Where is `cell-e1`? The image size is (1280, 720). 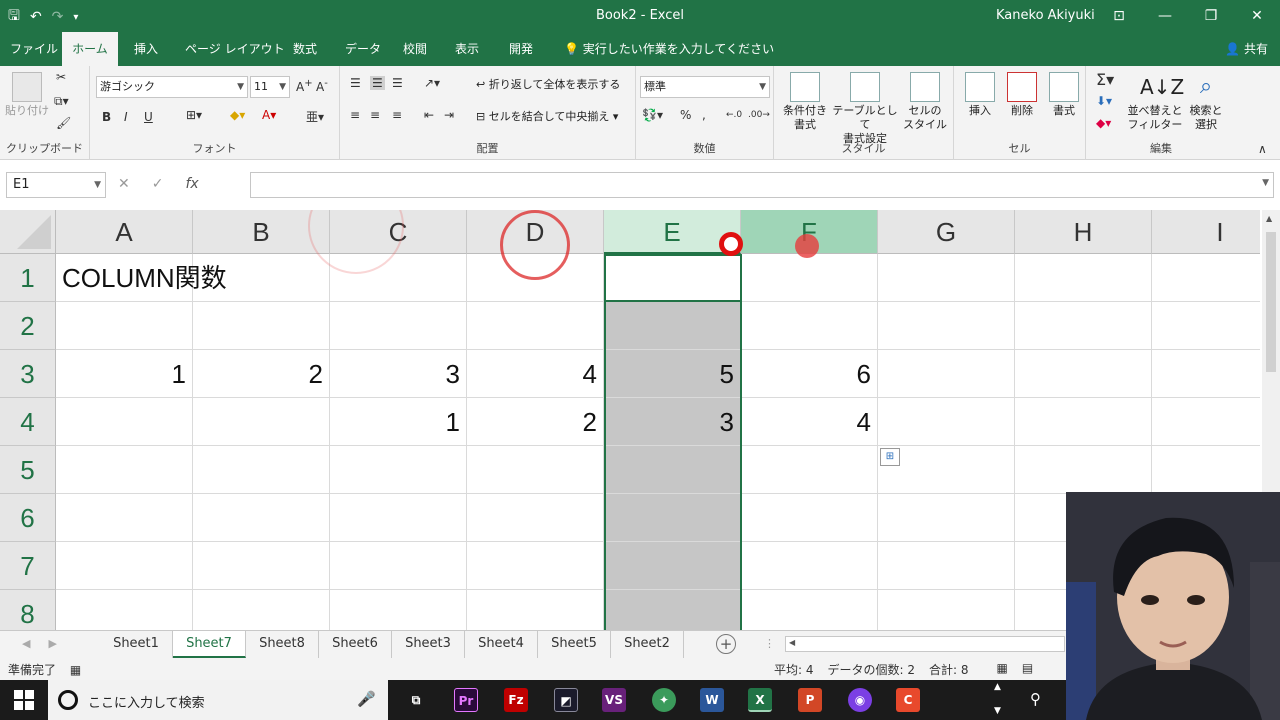 cell-e1 is located at coordinates (672, 278).